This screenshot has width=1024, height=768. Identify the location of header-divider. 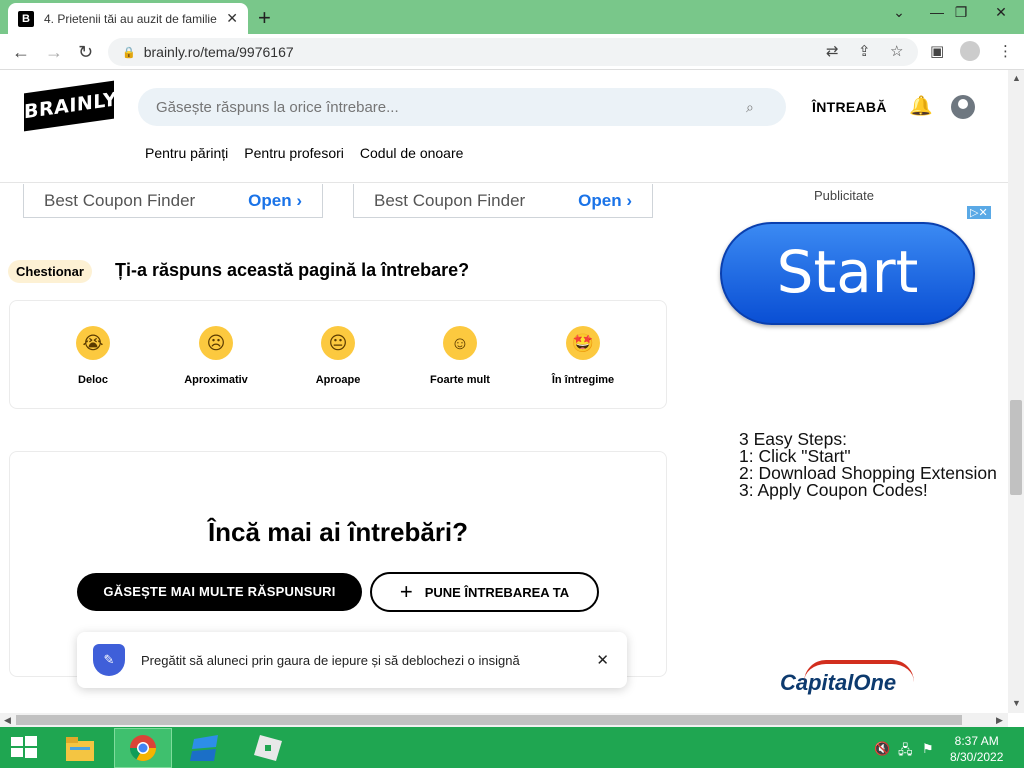
(504, 182).